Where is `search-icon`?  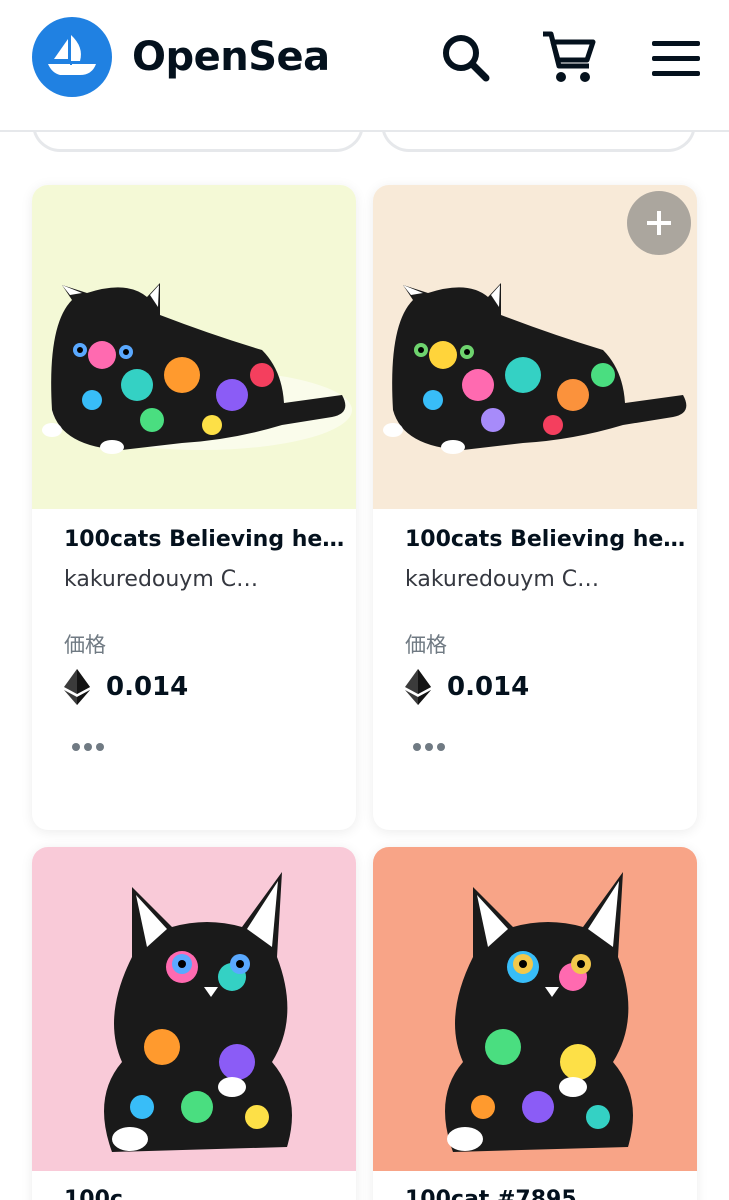 search-icon is located at coordinates (466, 58).